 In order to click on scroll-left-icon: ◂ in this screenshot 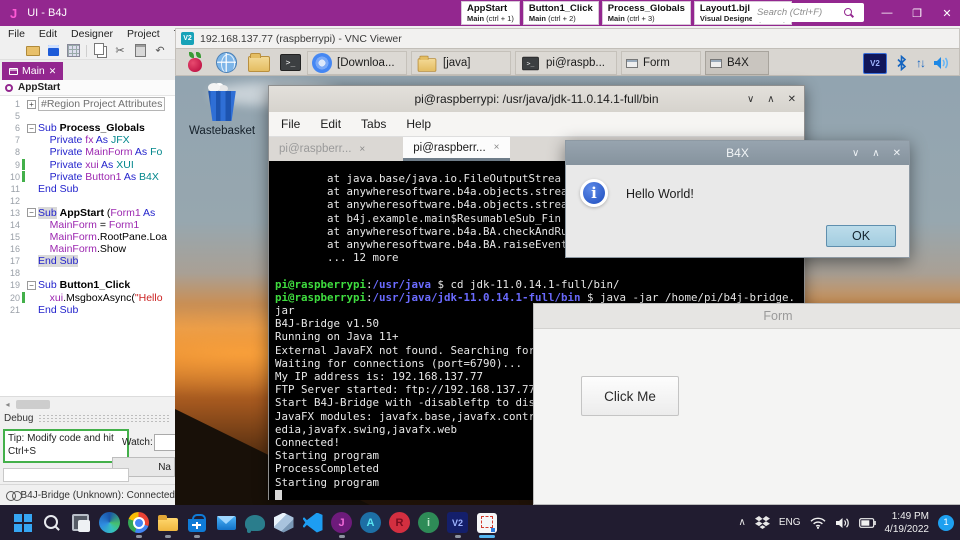, I will do `click(7, 404)`.